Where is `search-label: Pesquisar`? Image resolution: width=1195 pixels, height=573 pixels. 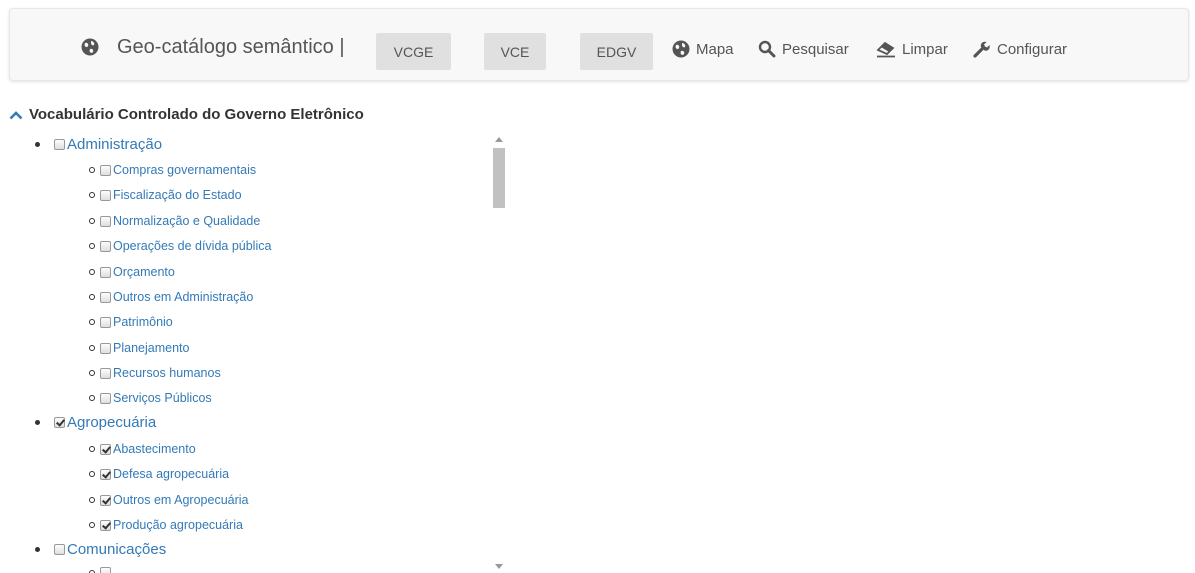 search-label: Pesquisar is located at coordinates (815, 49).